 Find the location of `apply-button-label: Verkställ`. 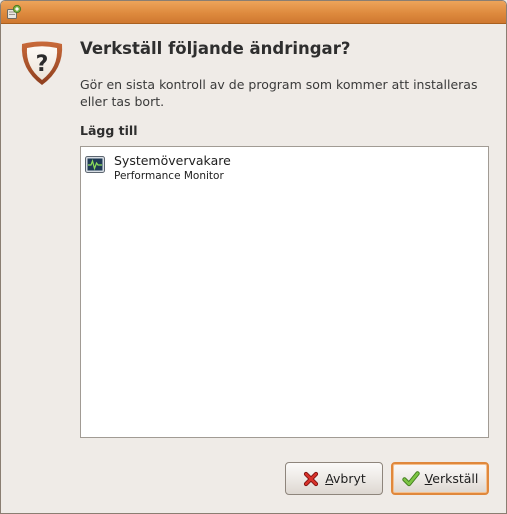

apply-button-label: Verkställ is located at coordinates (452, 478).